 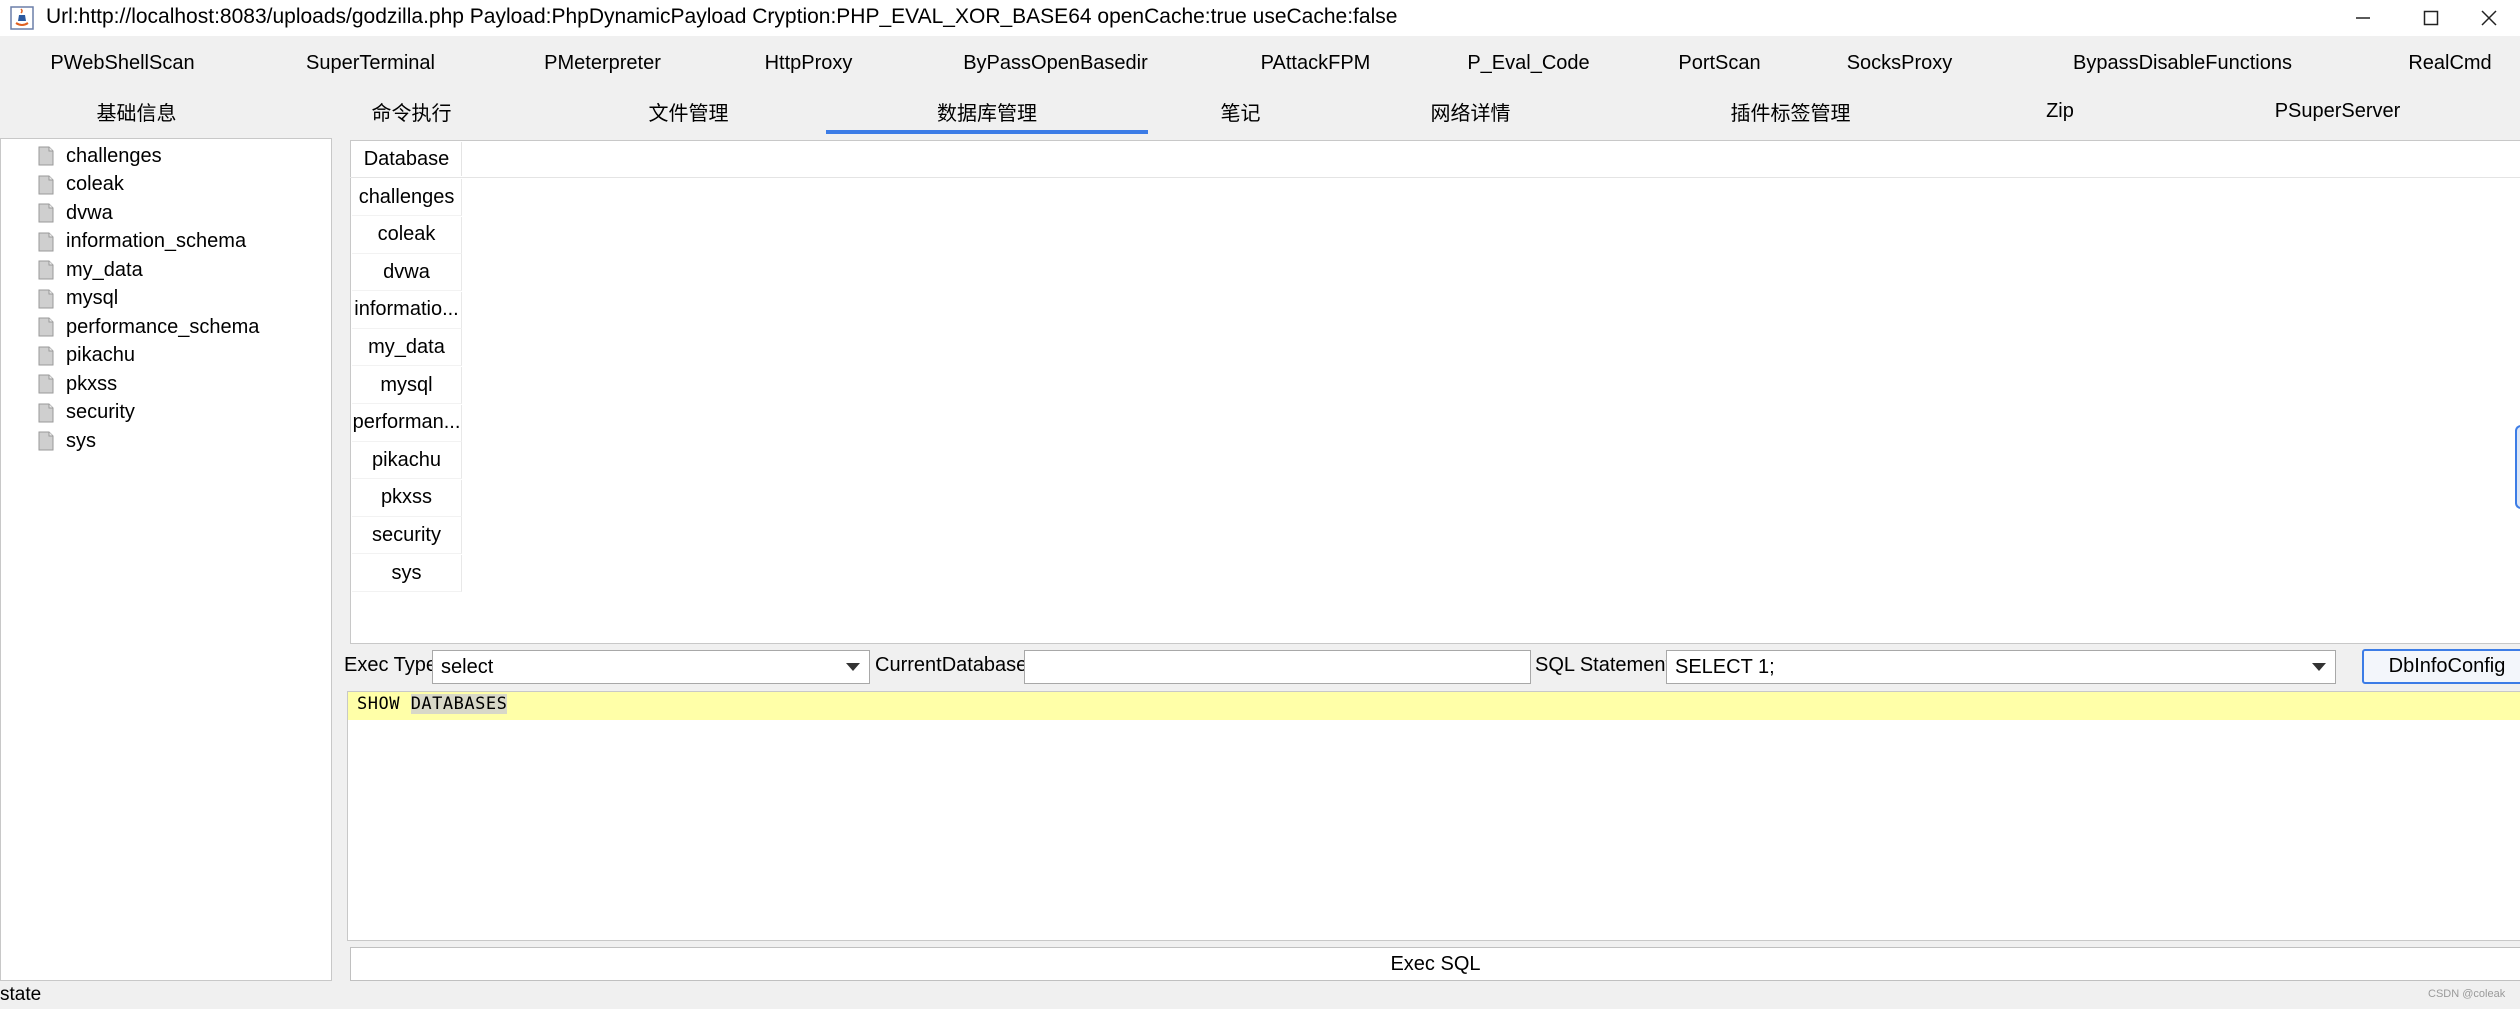 What do you see at coordinates (407, 235) in the screenshot?
I see `table-cell: coleak` at bounding box center [407, 235].